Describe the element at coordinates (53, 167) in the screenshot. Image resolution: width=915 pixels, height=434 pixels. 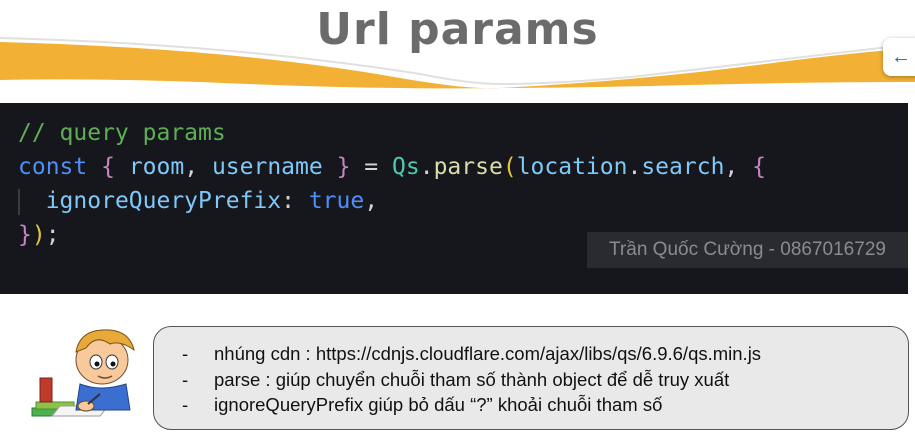
I see `code-keyword: const` at that location.